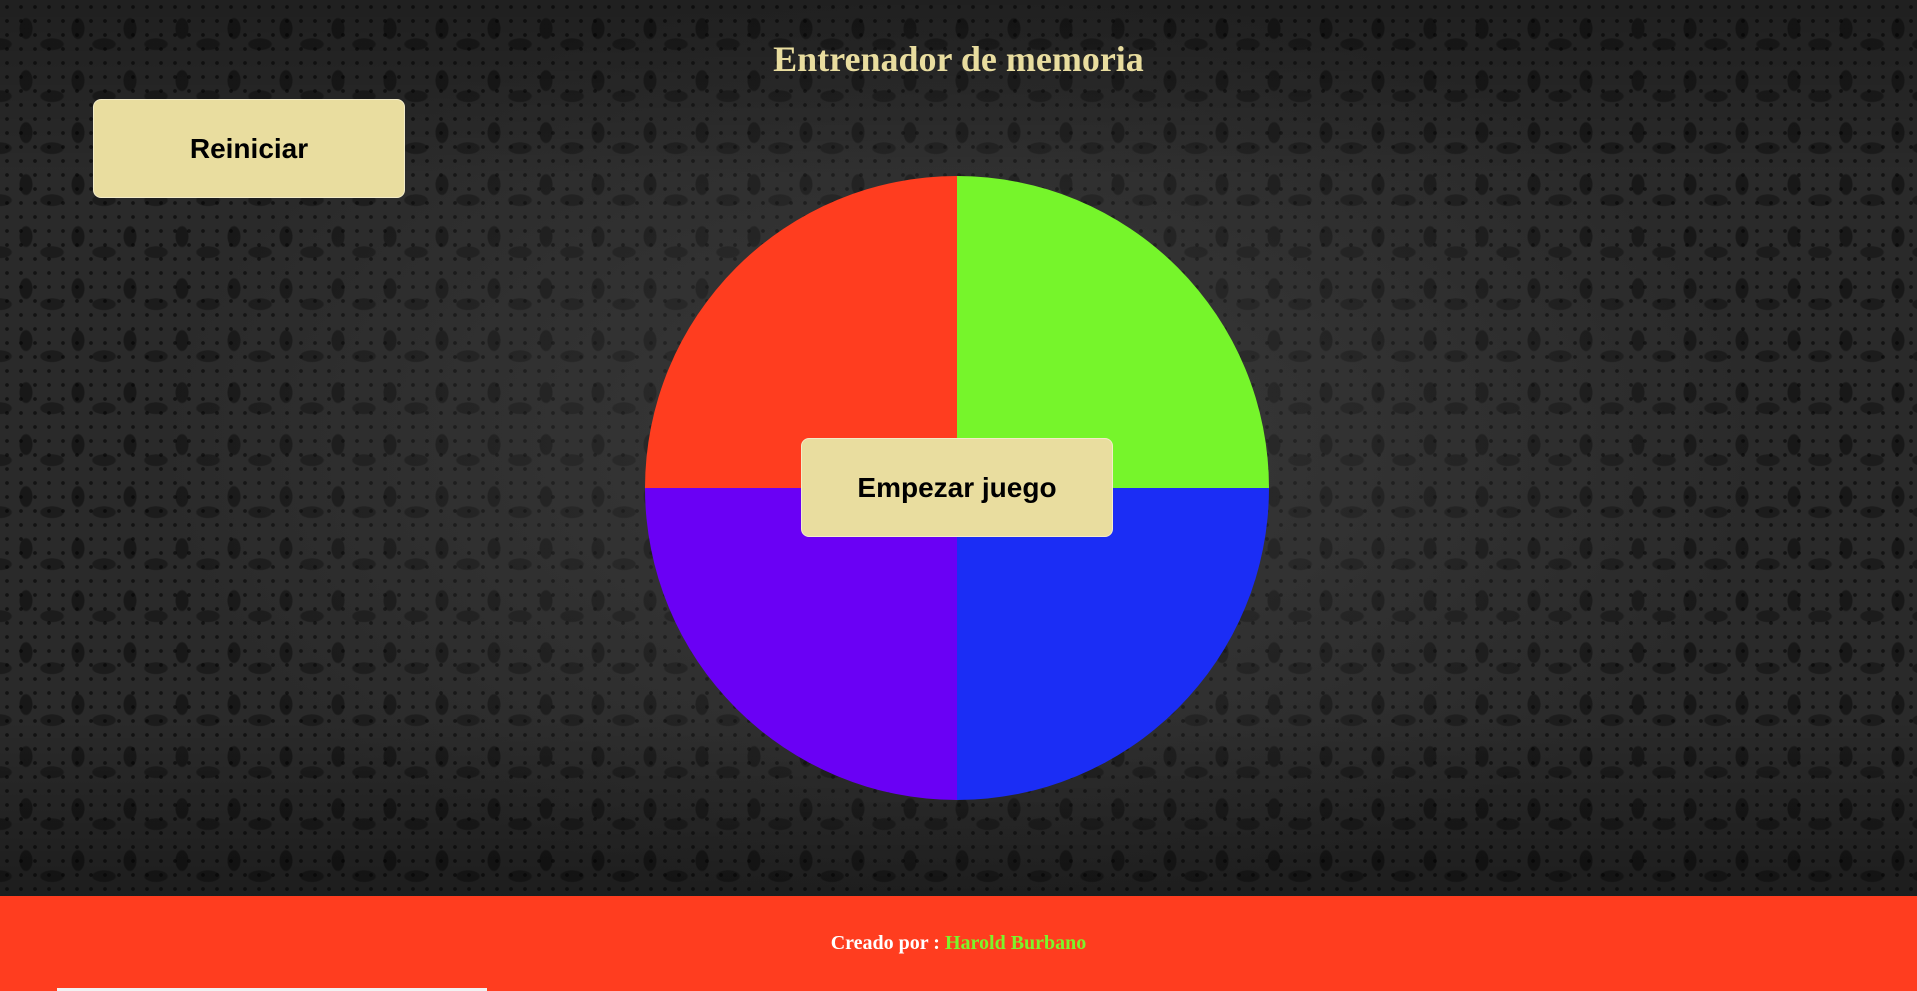 Image resolution: width=1917 pixels, height=991 pixels. Describe the element at coordinates (957, 487) in the screenshot. I see `start-game-button: Empezar juego` at that location.